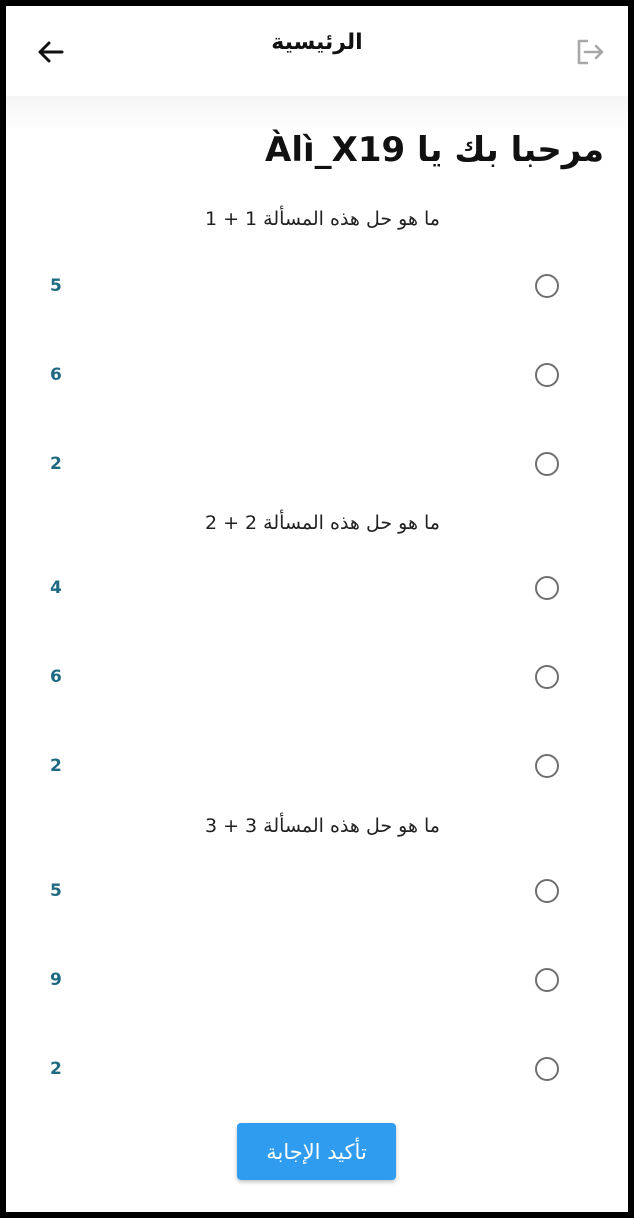 This screenshot has width=634, height=1218. Describe the element at coordinates (322, 523) in the screenshot. I see `question-text: ما هو حل هذه المسألة 2 + 2` at that location.